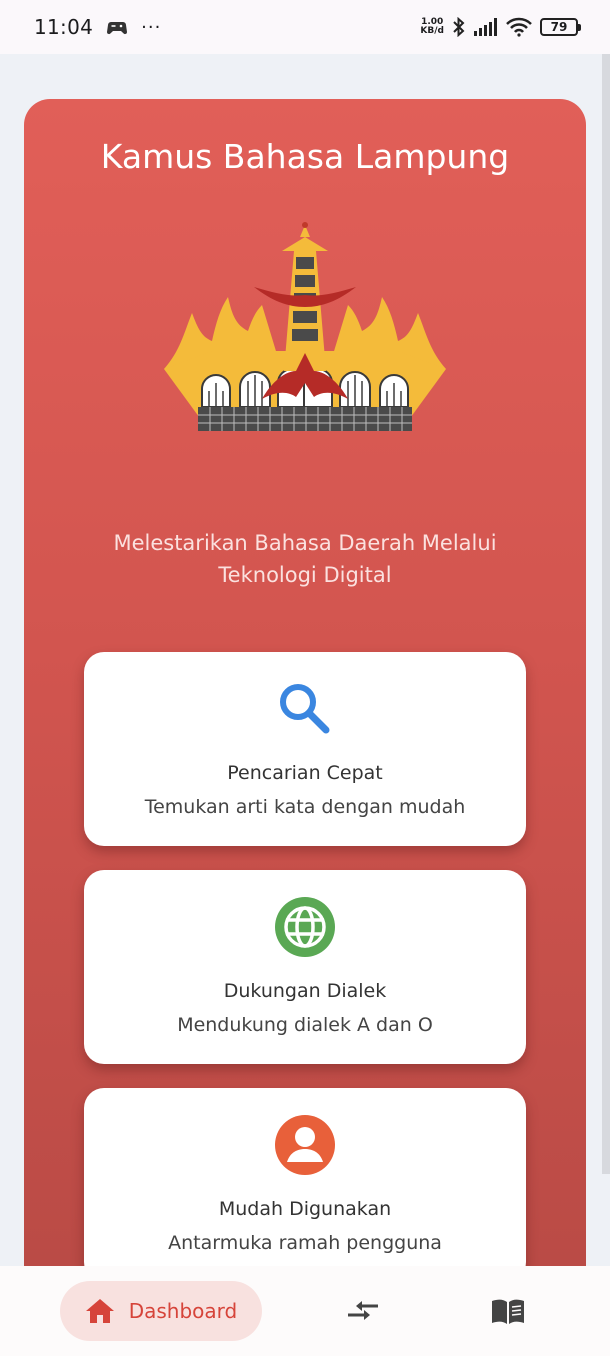 Image resolution: width=610 pixels, height=1356 pixels. What do you see at coordinates (305, 543) in the screenshot?
I see `subtitle-line-1: Melestarikan Bahasa Daerah Melalui` at bounding box center [305, 543].